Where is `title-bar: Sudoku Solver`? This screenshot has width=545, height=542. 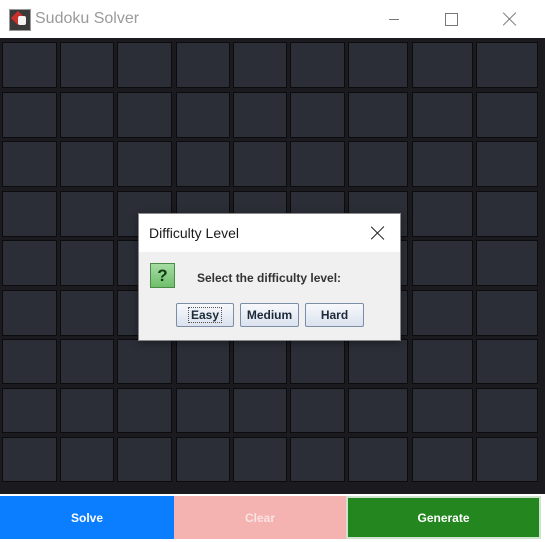
title-bar: Sudoku Solver is located at coordinates (272, 19).